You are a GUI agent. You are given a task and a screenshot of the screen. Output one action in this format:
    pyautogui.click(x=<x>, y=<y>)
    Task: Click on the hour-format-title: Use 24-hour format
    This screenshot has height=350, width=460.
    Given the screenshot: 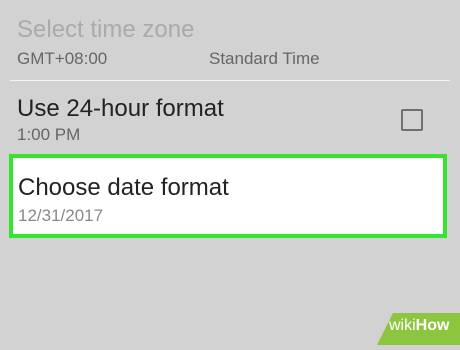 What is the action you would take?
    pyautogui.click(x=120, y=108)
    